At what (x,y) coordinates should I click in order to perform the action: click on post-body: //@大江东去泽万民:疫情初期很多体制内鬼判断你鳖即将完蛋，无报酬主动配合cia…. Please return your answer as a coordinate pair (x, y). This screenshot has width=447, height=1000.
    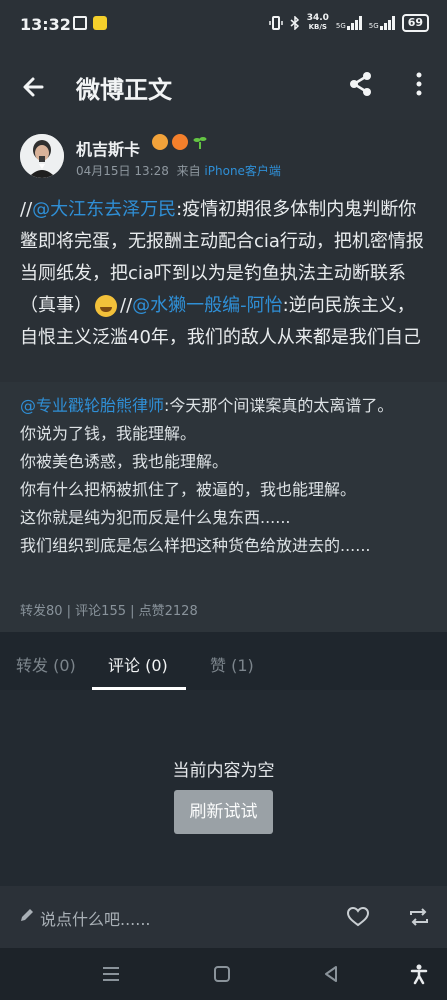
    Looking at the image, I should click on (223, 274).